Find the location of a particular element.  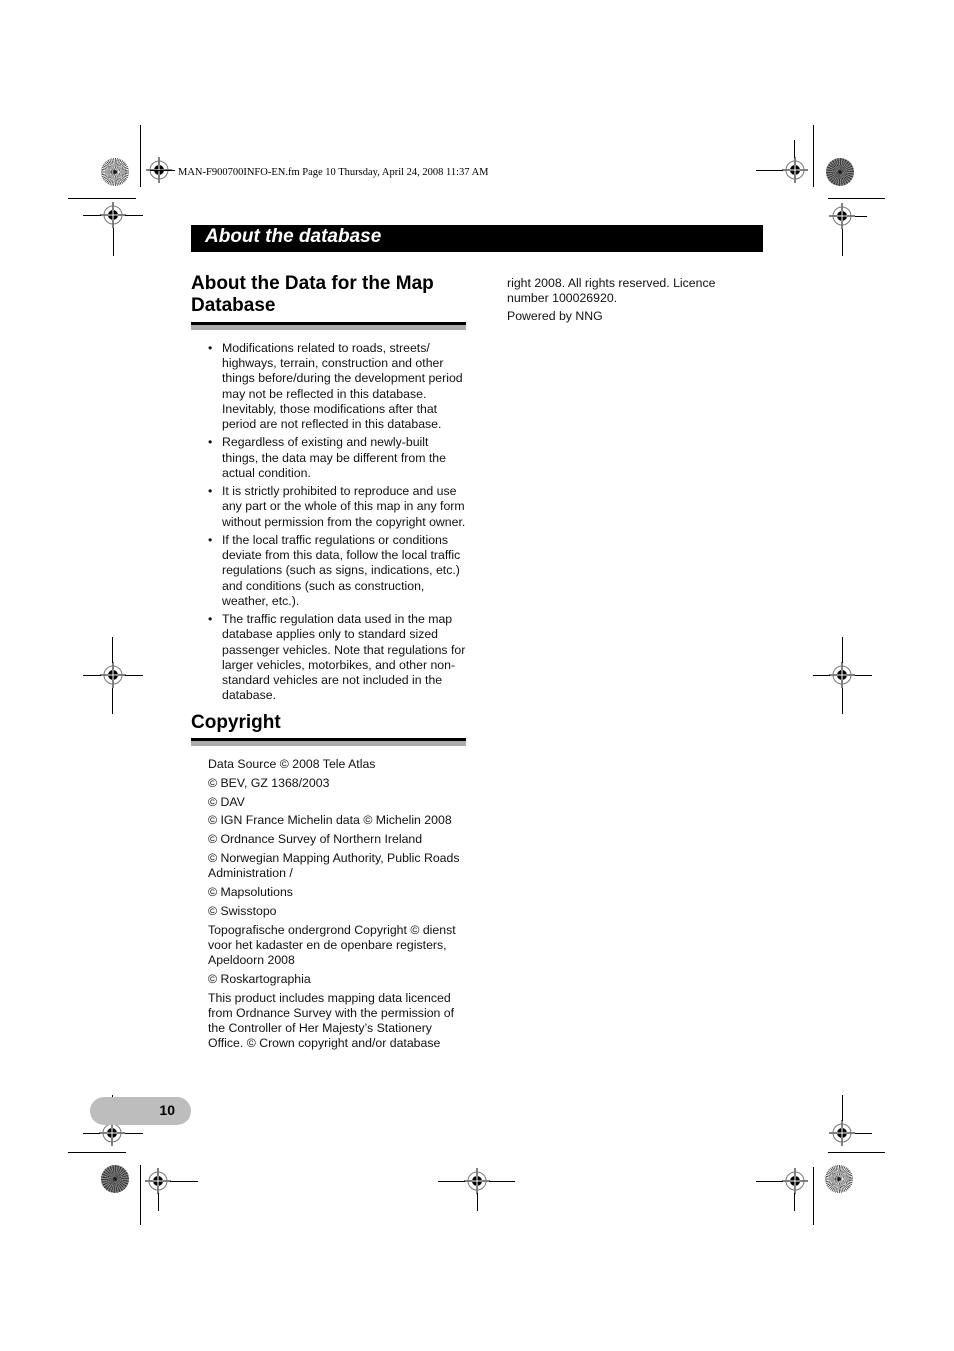

page-number-tab: 10 is located at coordinates (140, 1111).